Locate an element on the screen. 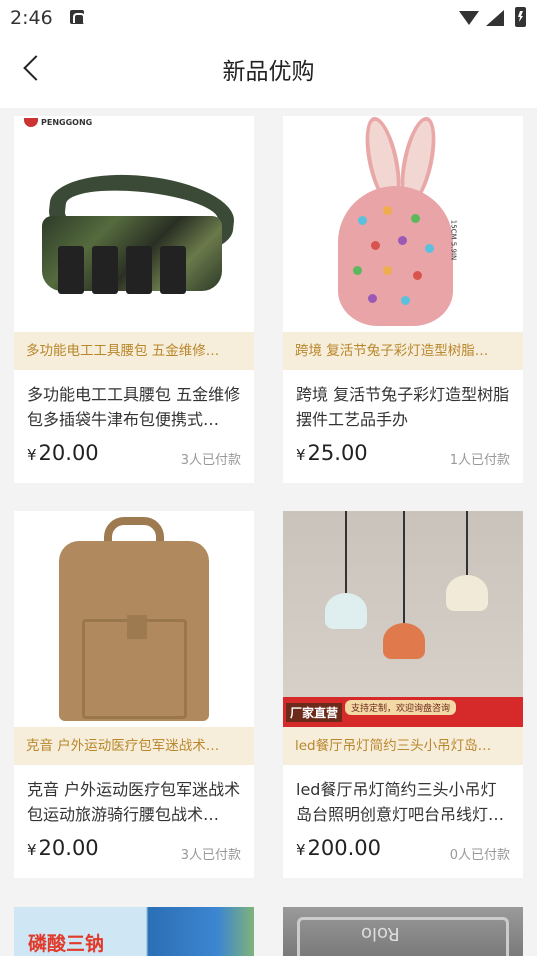 The height and width of the screenshot is (956, 537). top-bar: 2:46 新品优购 is located at coordinates (268, 54).